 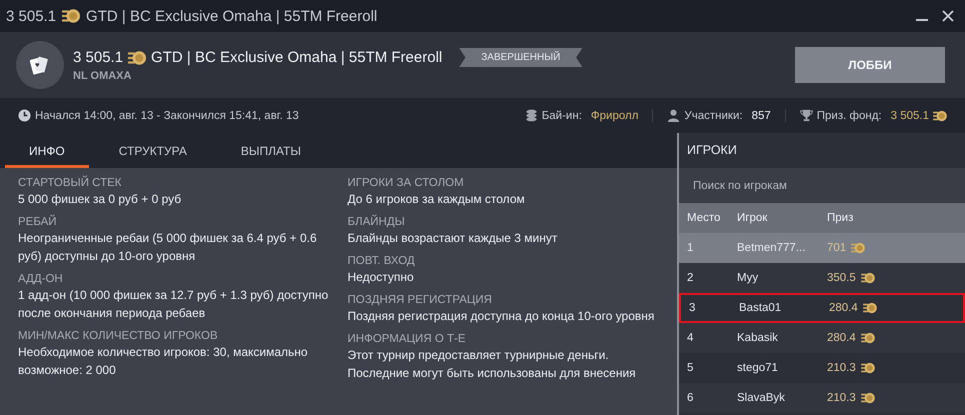 I want to click on player-row: 4 Kabasik 280.4, so click(x=822, y=338).